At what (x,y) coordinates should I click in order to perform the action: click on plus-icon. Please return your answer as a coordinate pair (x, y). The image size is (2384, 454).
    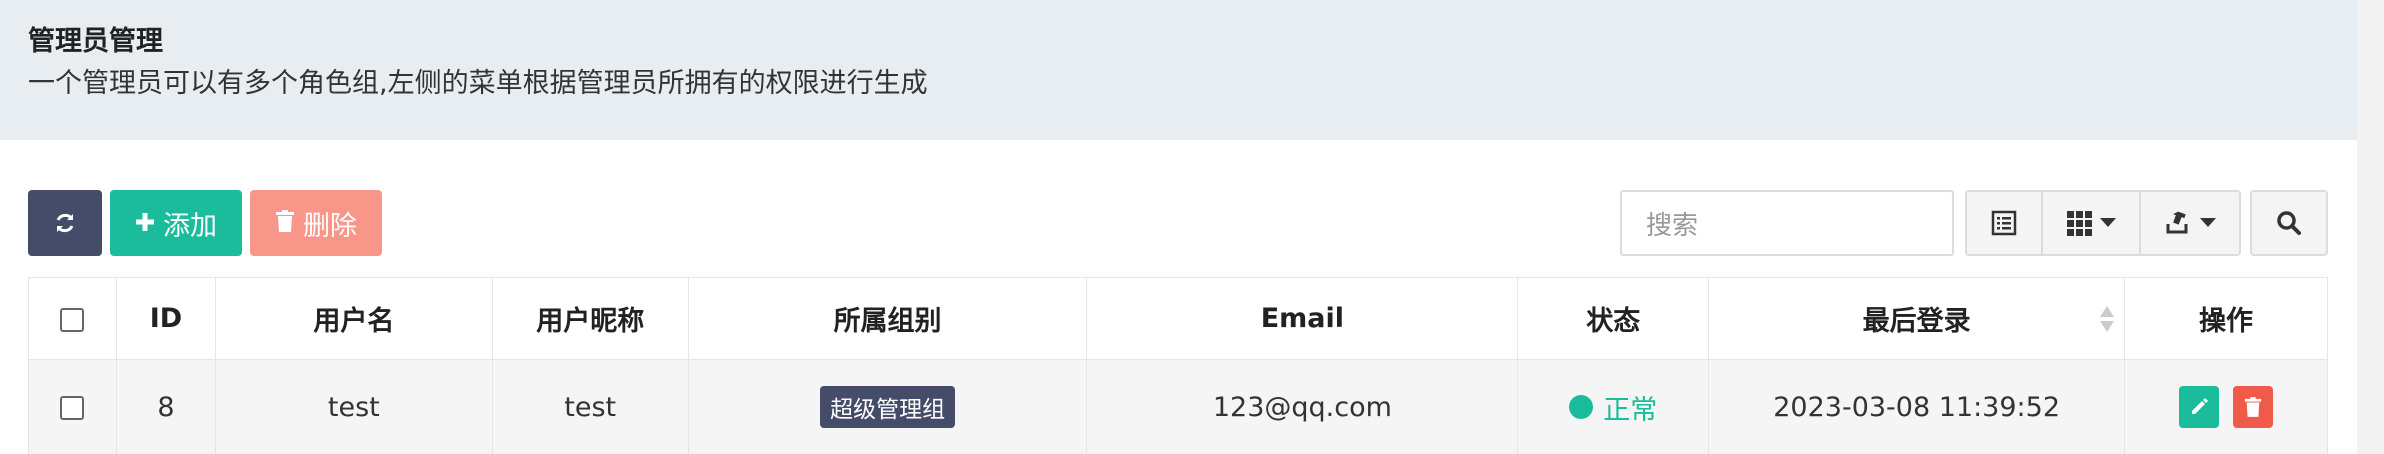
    Looking at the image, I should click on (145, 223).